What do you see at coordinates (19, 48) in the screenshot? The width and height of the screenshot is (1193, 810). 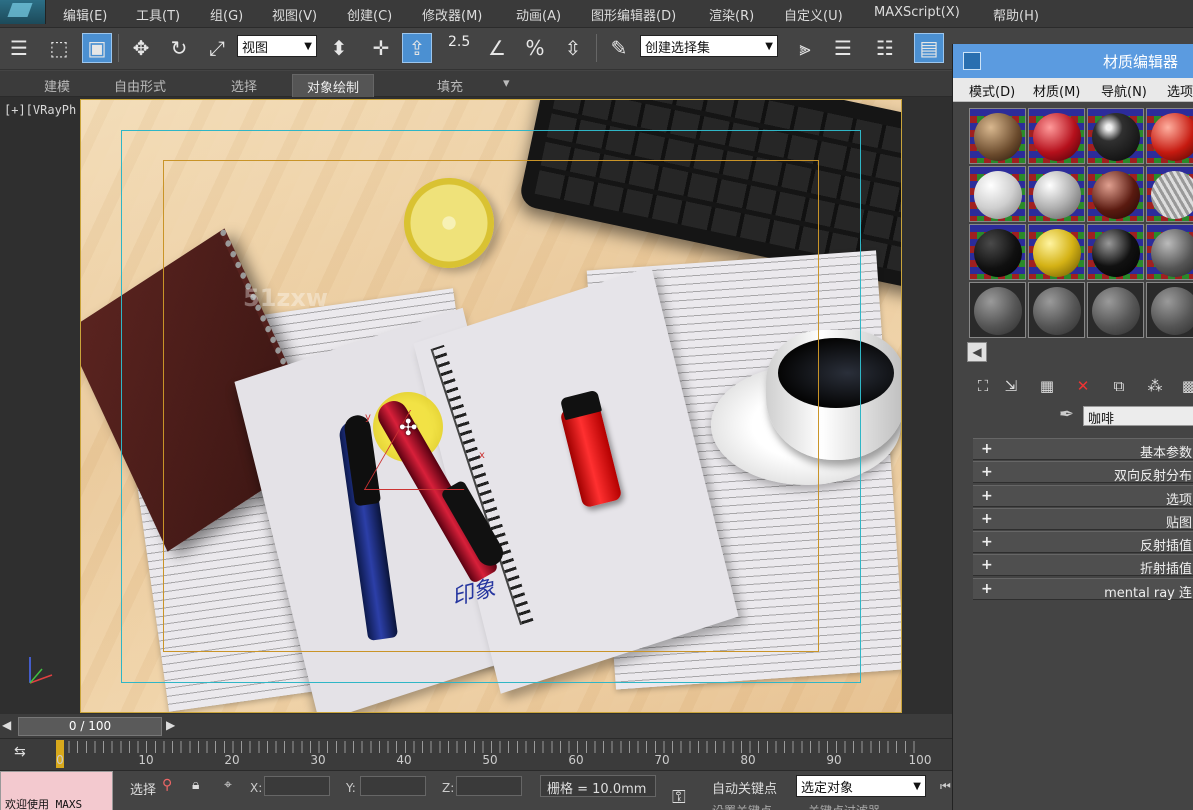 I see `select-by-name-icon: ☰` at bounding box center [19, 48].